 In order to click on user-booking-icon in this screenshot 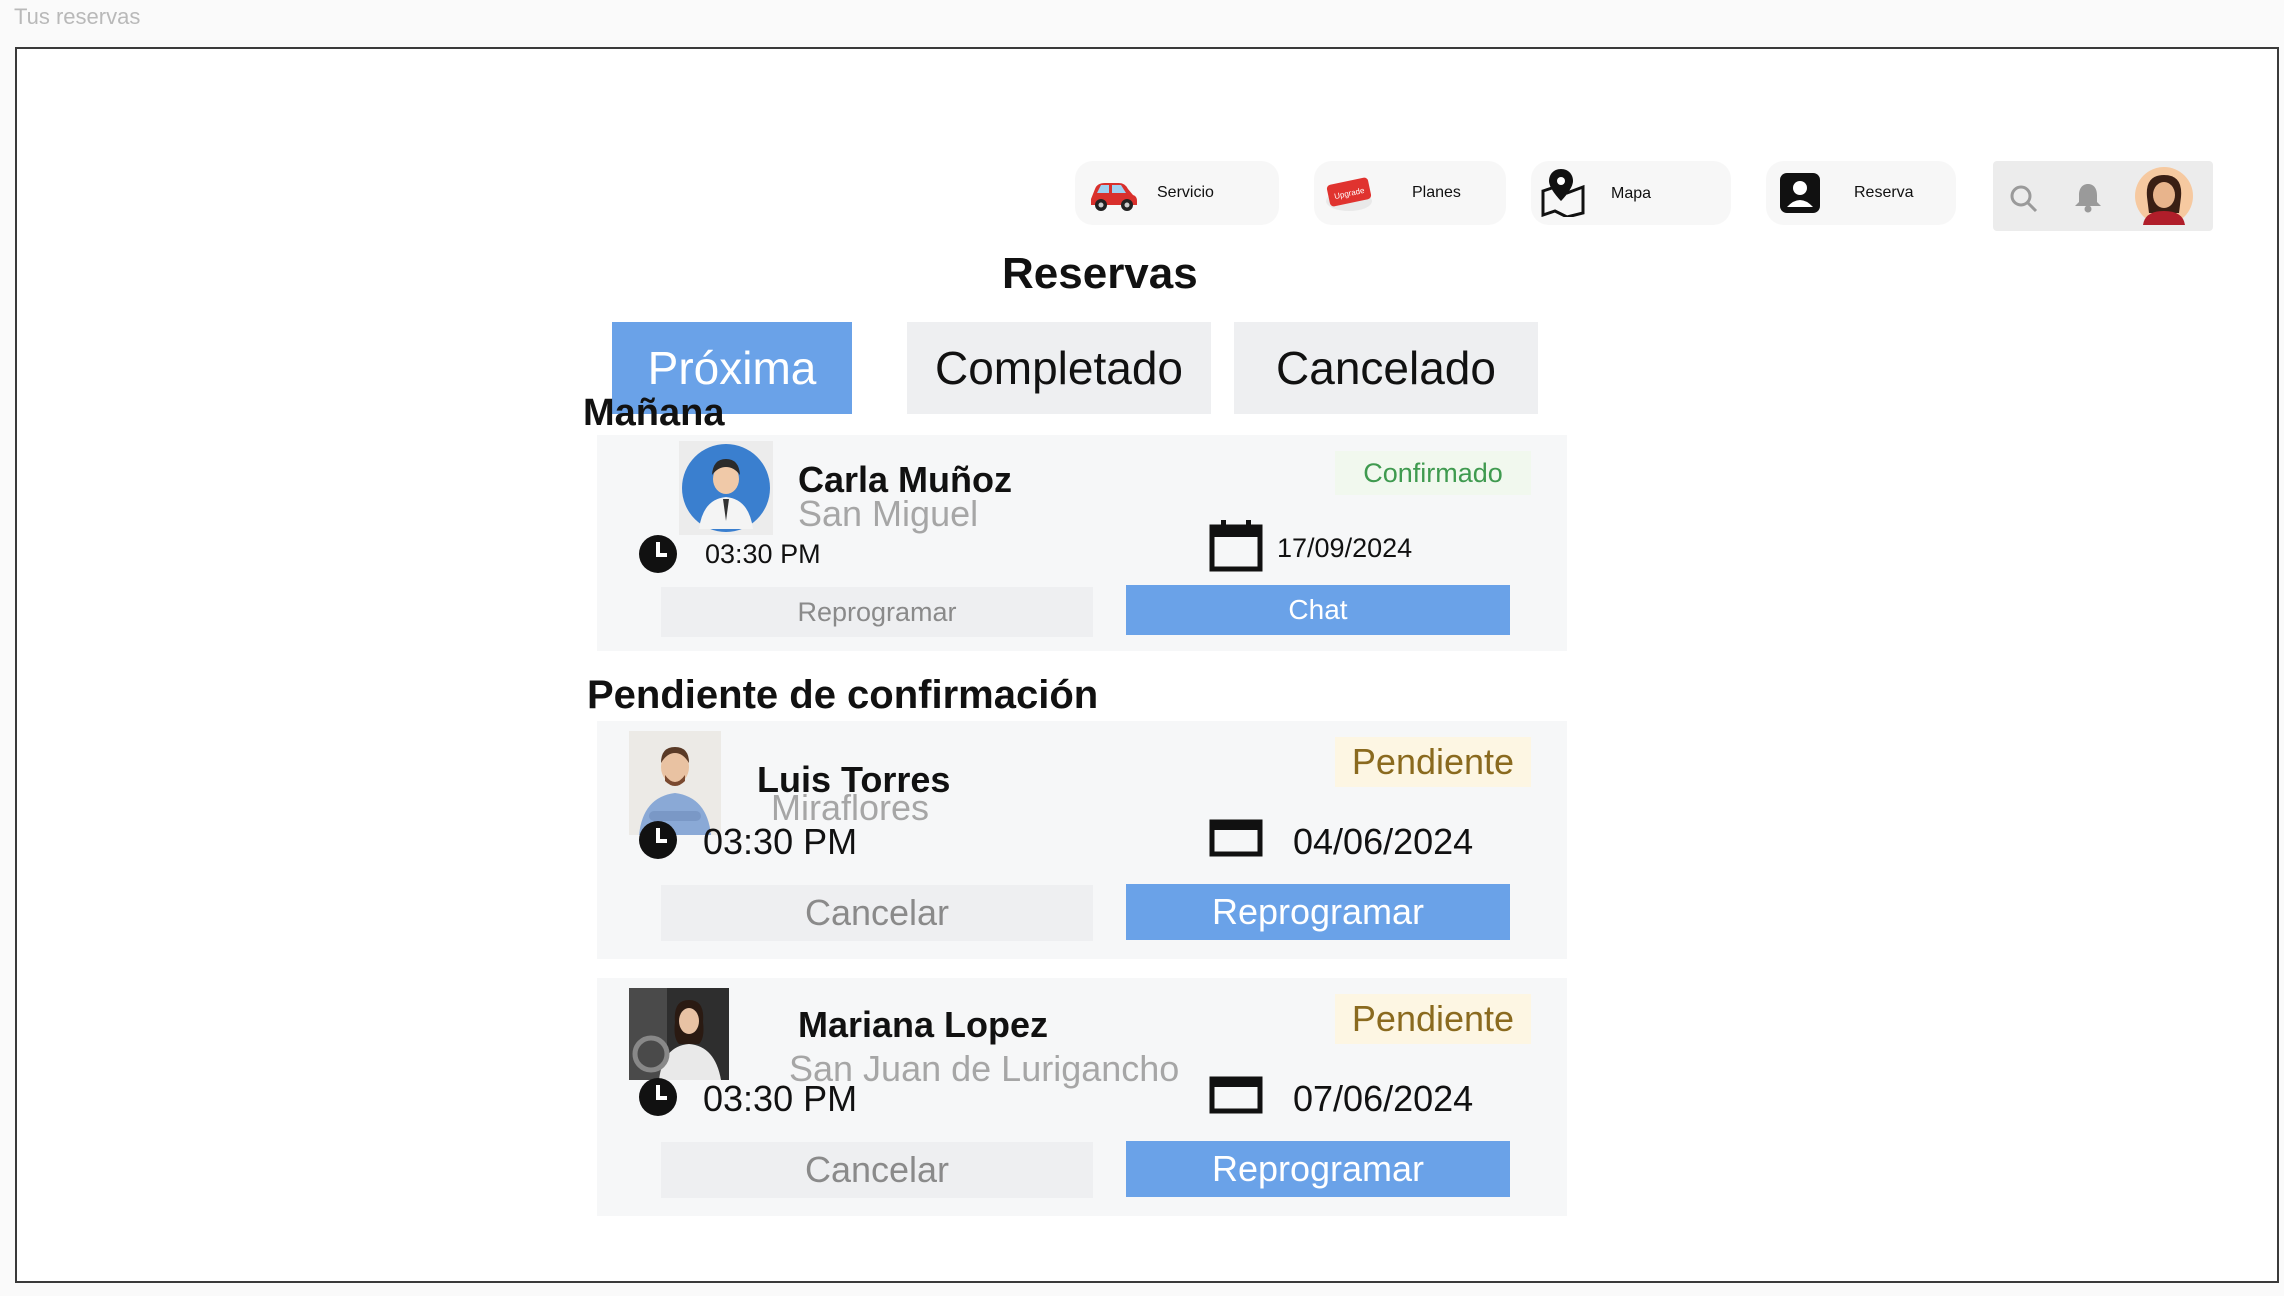, I will do `click(1800, 193)`.